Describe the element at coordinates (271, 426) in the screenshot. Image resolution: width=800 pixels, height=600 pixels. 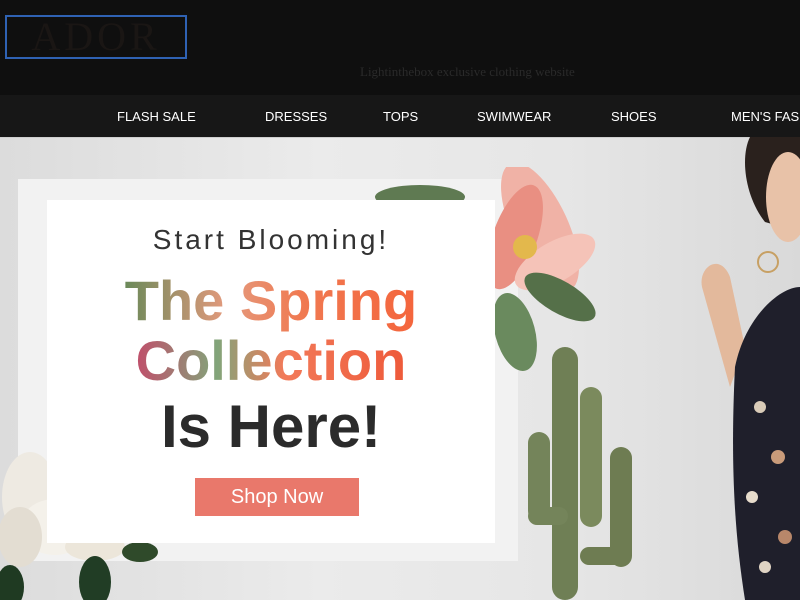
I see `promo-headline-line3: Is Here!` at that location.